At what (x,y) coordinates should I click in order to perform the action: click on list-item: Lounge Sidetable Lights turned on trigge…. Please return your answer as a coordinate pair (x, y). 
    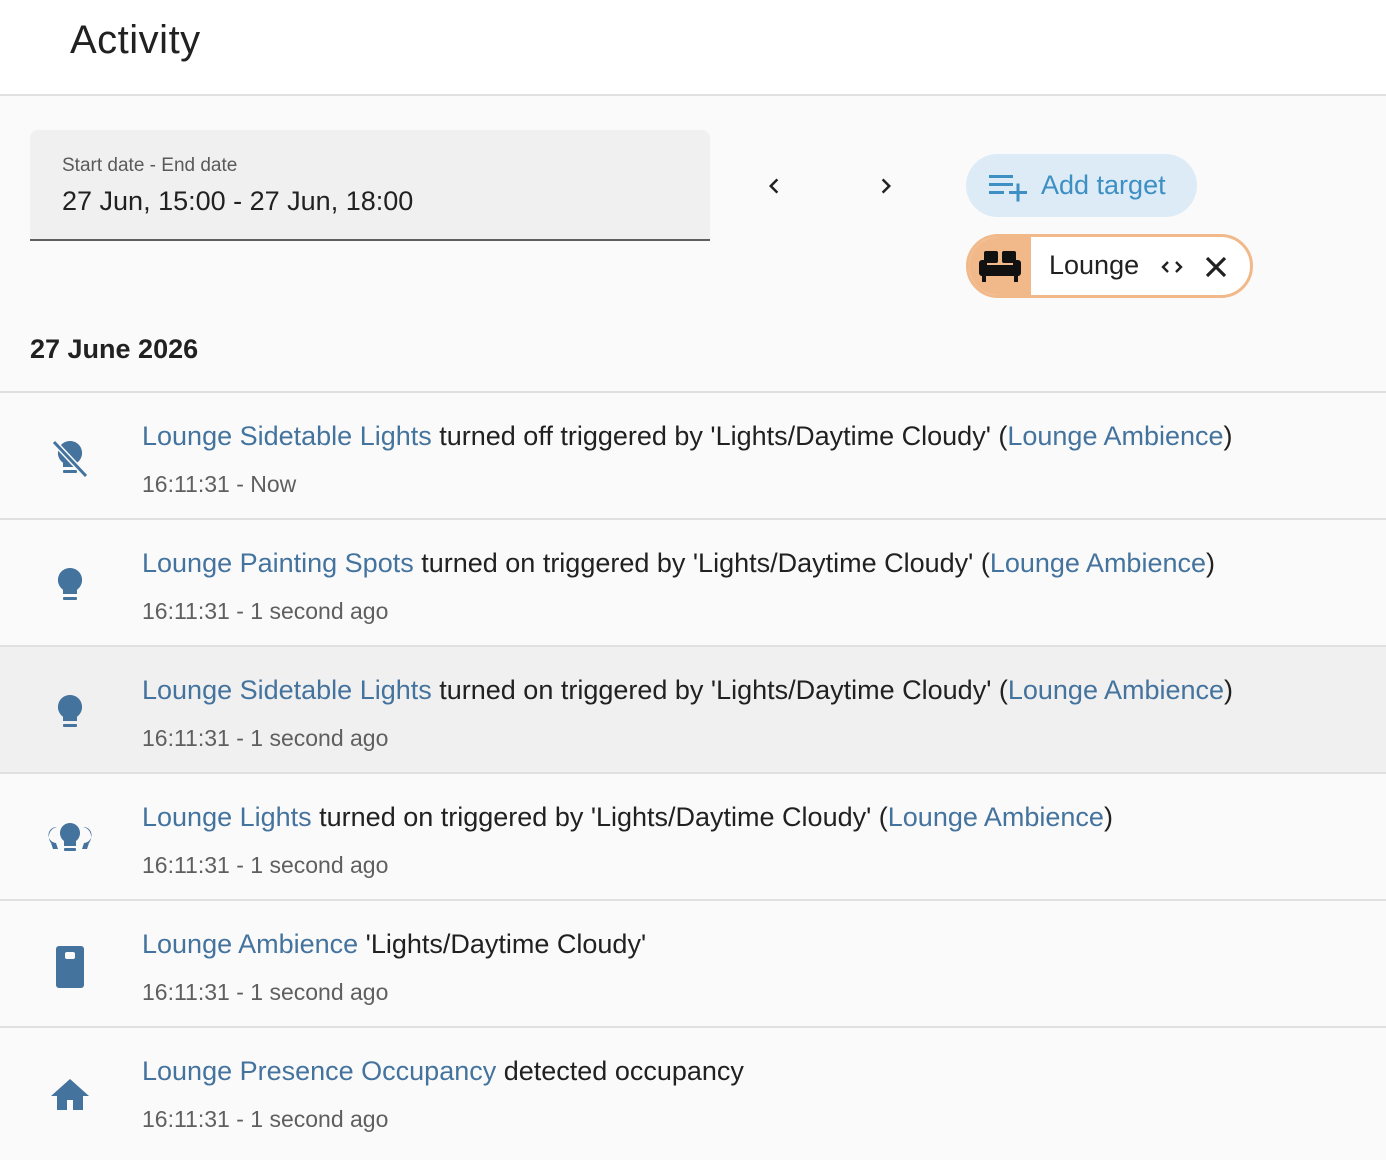
    Looking at the image, I should click on (693, 708).